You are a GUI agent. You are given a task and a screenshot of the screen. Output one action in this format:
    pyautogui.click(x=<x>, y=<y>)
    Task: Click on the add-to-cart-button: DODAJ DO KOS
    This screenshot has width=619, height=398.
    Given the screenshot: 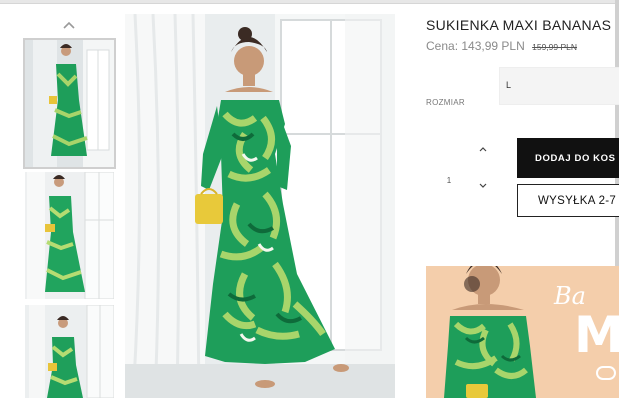 What is the action you would take?
    pyautogui.click(x=568, y=158)
    